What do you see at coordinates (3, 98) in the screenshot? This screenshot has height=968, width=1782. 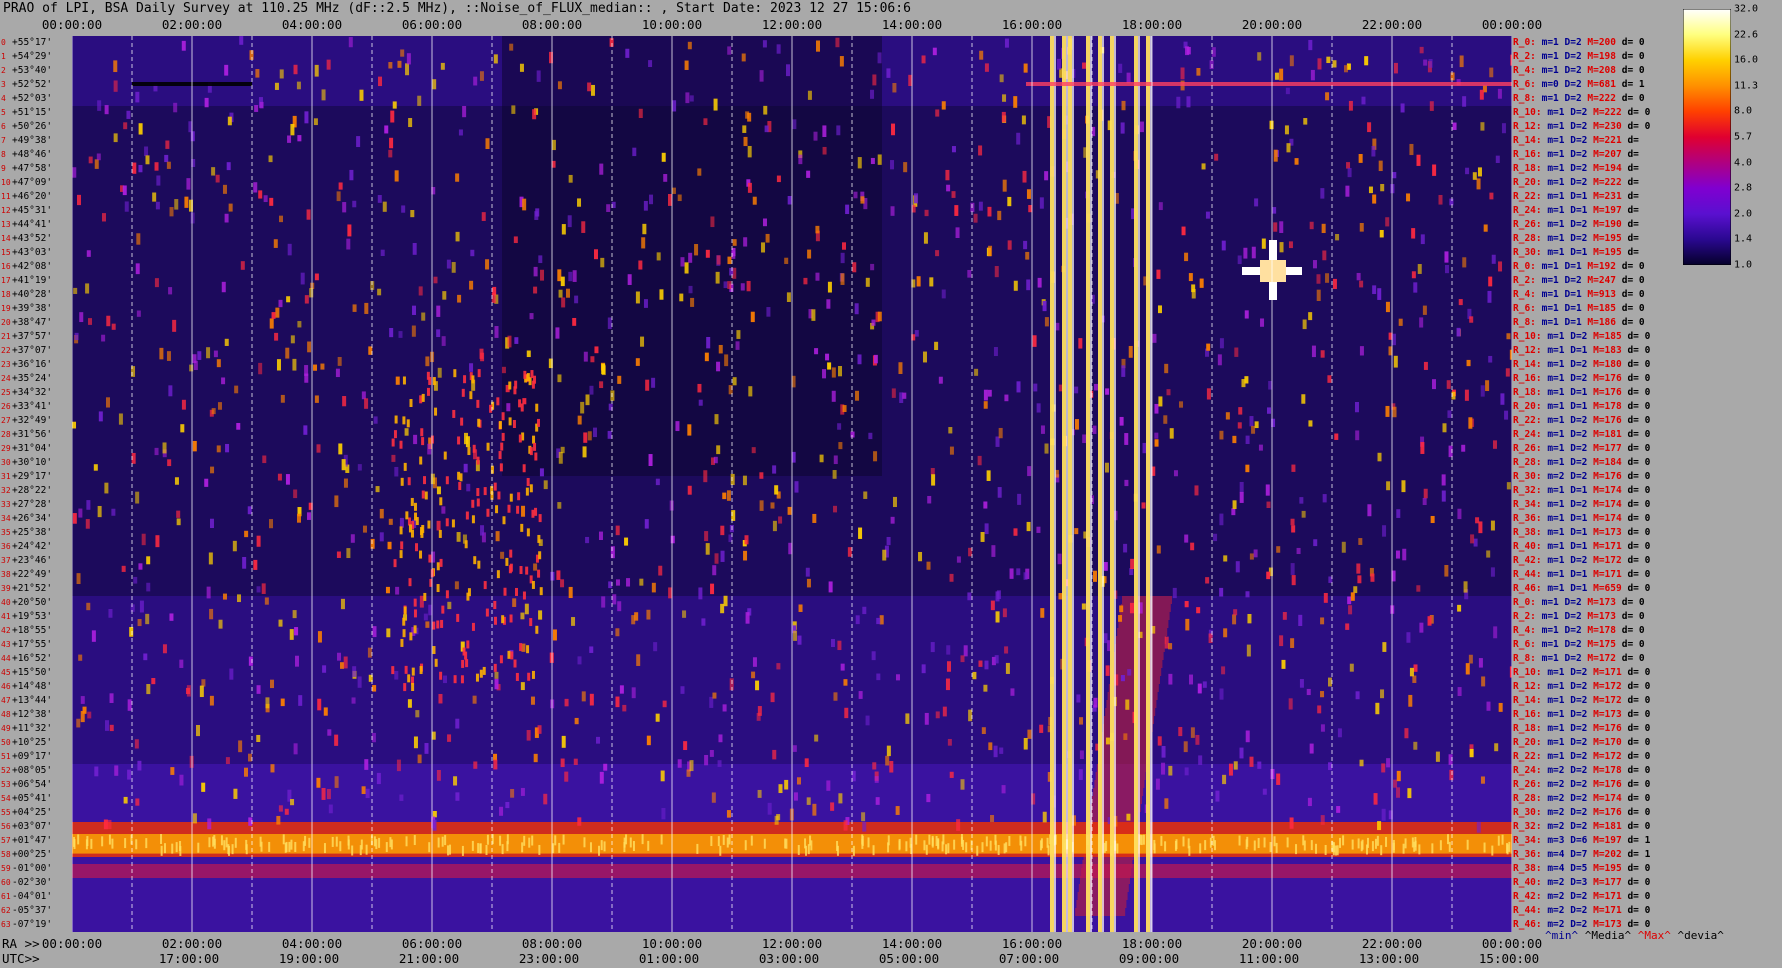 I see `beam-index: 4` at bounding box center [3, 98].